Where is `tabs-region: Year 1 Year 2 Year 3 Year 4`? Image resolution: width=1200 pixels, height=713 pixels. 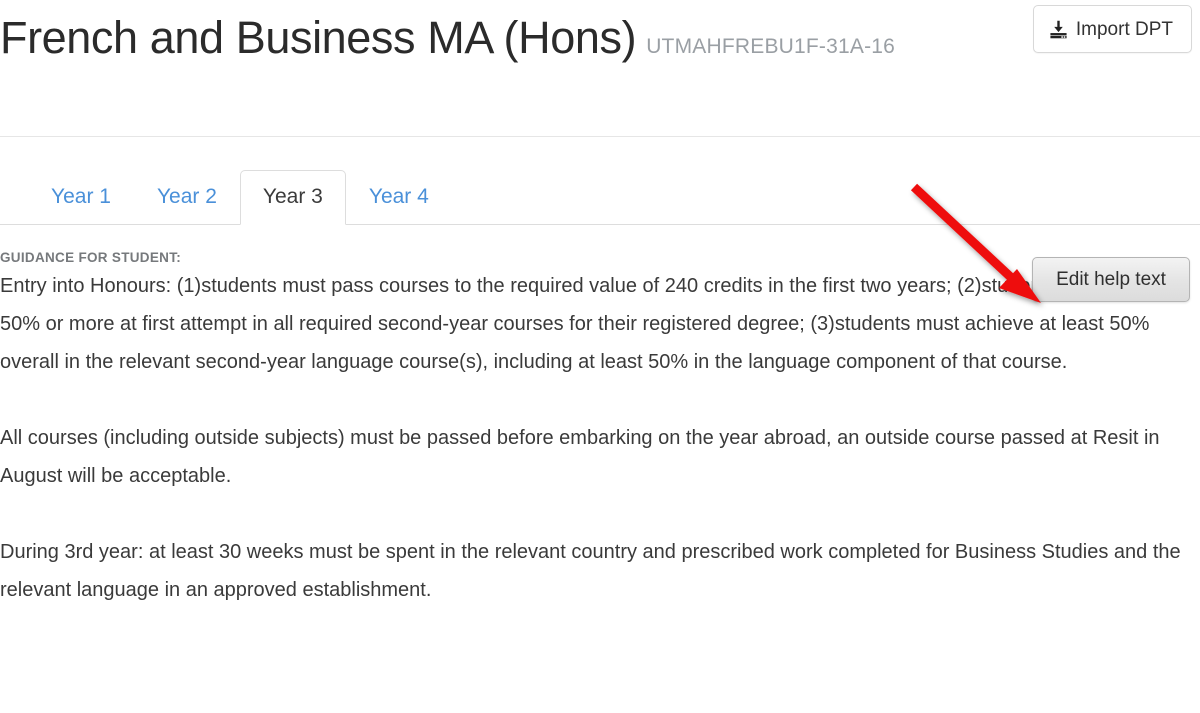
tabs-region: Year 1 Year 2 Year 3 Year 4 is located at coordinates (600, 181).